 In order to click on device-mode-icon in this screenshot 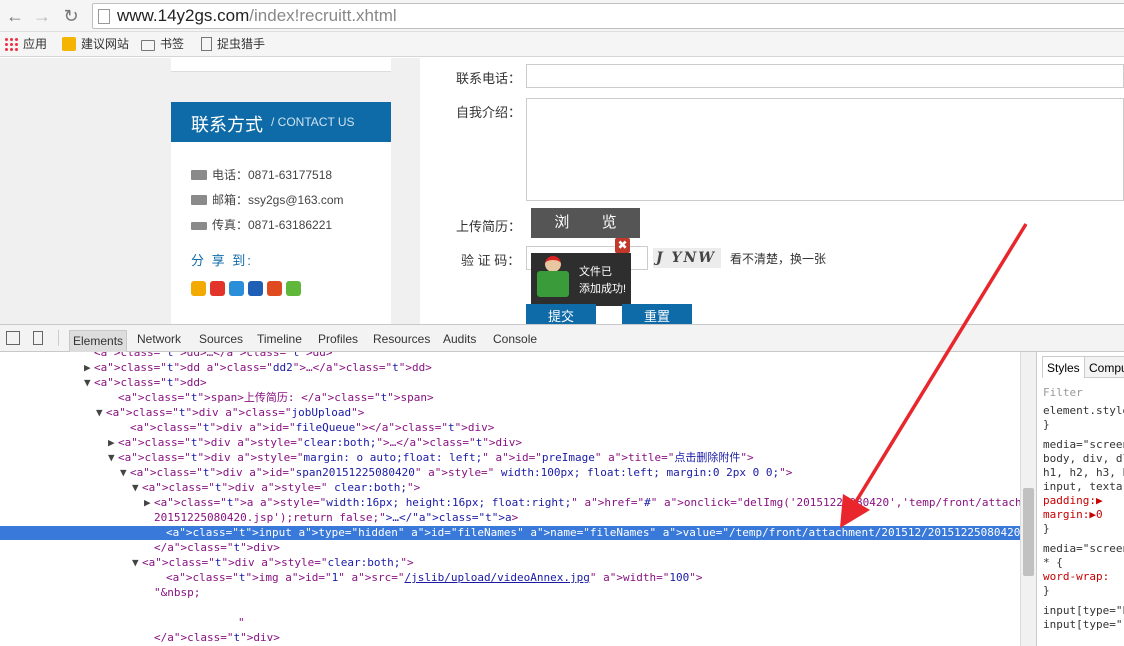, I will do `click(38, 338)`.